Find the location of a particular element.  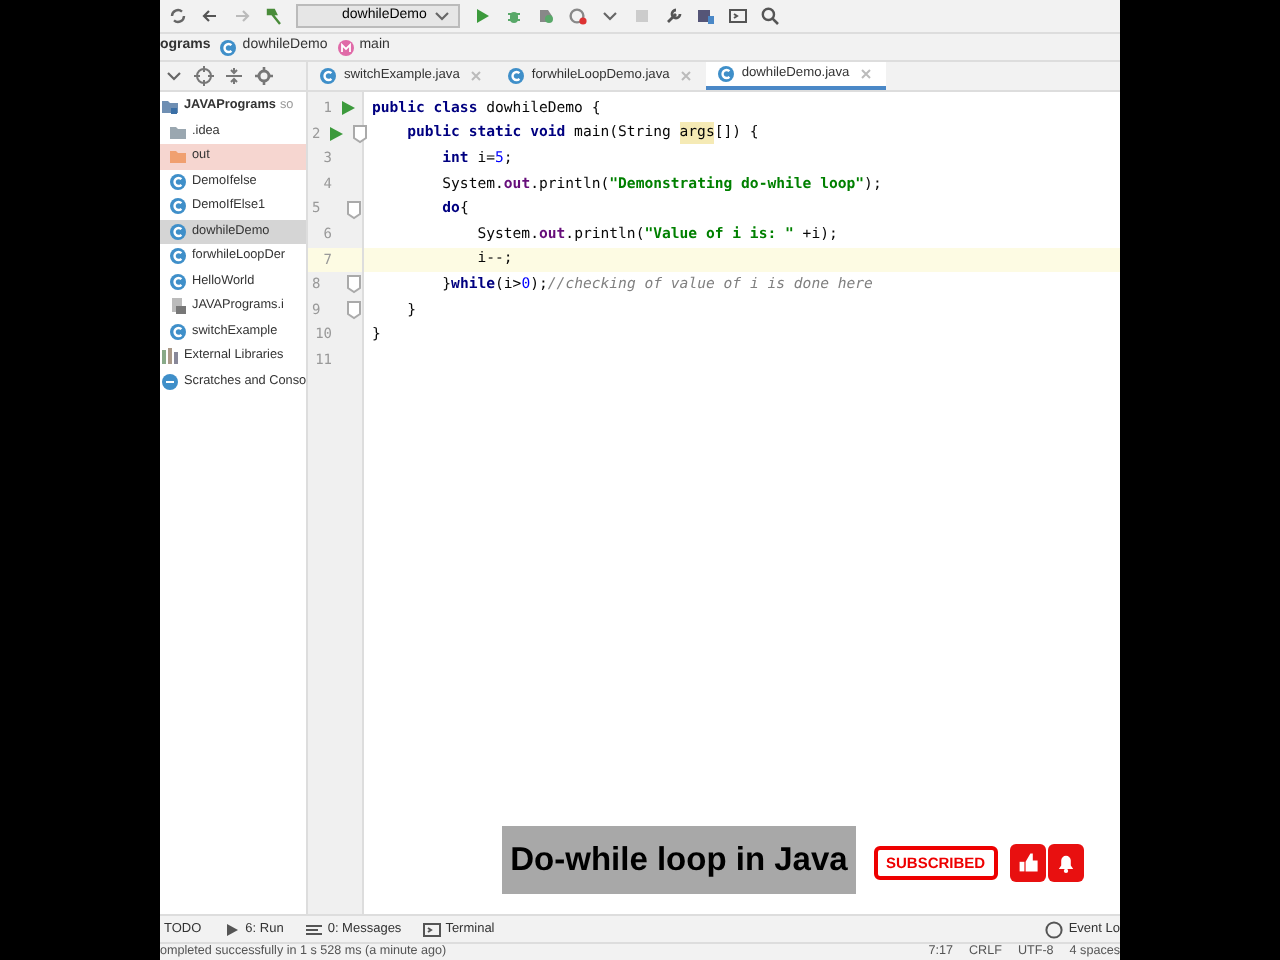

sync-icon is located at coordinates (178, 16).